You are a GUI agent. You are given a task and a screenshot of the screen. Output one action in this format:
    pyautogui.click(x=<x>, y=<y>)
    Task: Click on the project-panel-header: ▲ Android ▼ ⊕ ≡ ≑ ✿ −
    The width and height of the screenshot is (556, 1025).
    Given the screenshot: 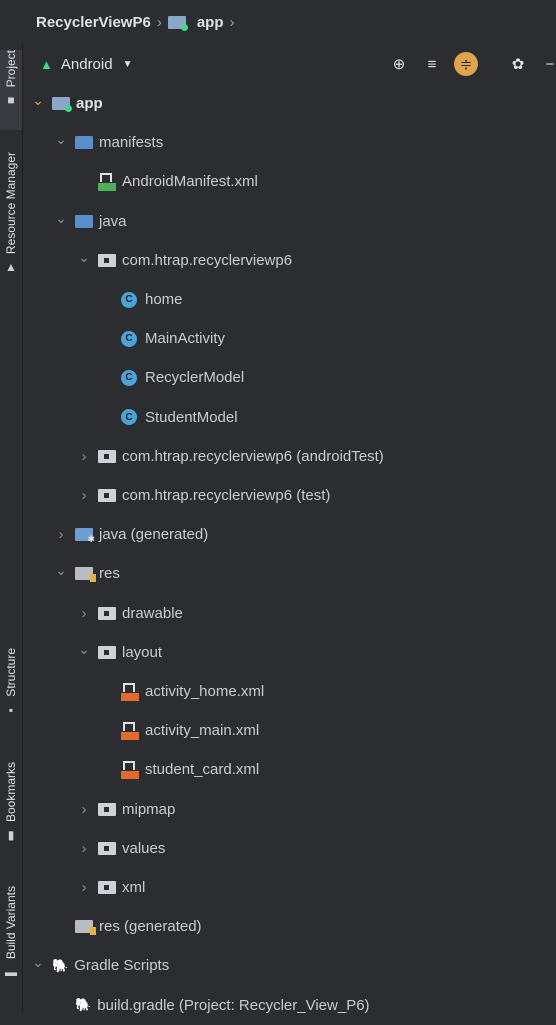 What is the action you would take?
    pyautogui.click(x=298, y=64)
    